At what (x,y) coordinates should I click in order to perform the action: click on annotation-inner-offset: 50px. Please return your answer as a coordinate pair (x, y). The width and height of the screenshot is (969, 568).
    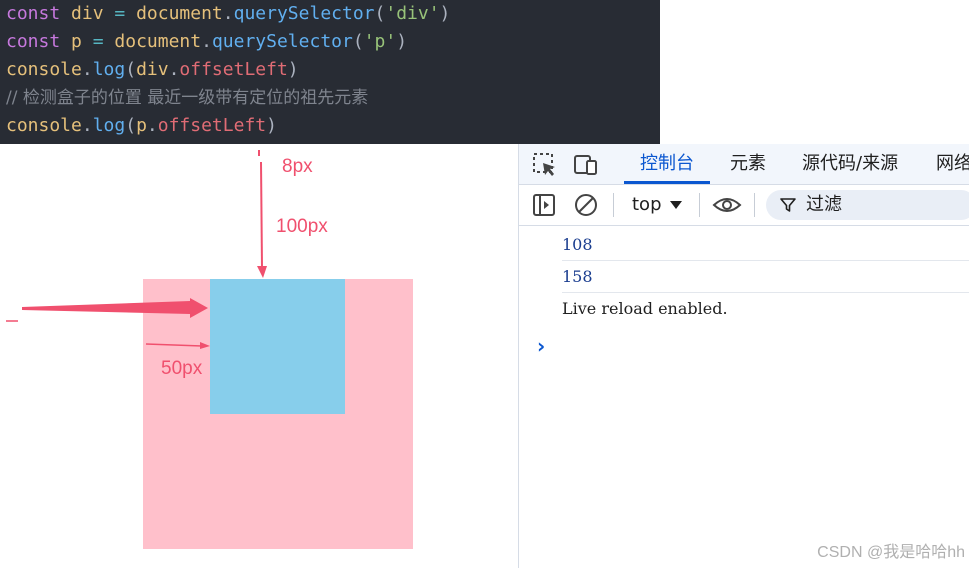
    Looking at the image, I should click on (182, 368).